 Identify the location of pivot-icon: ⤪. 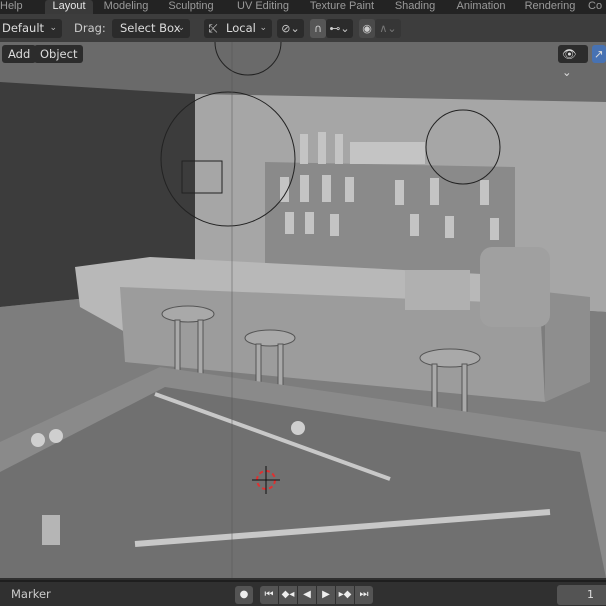
(214, 28).